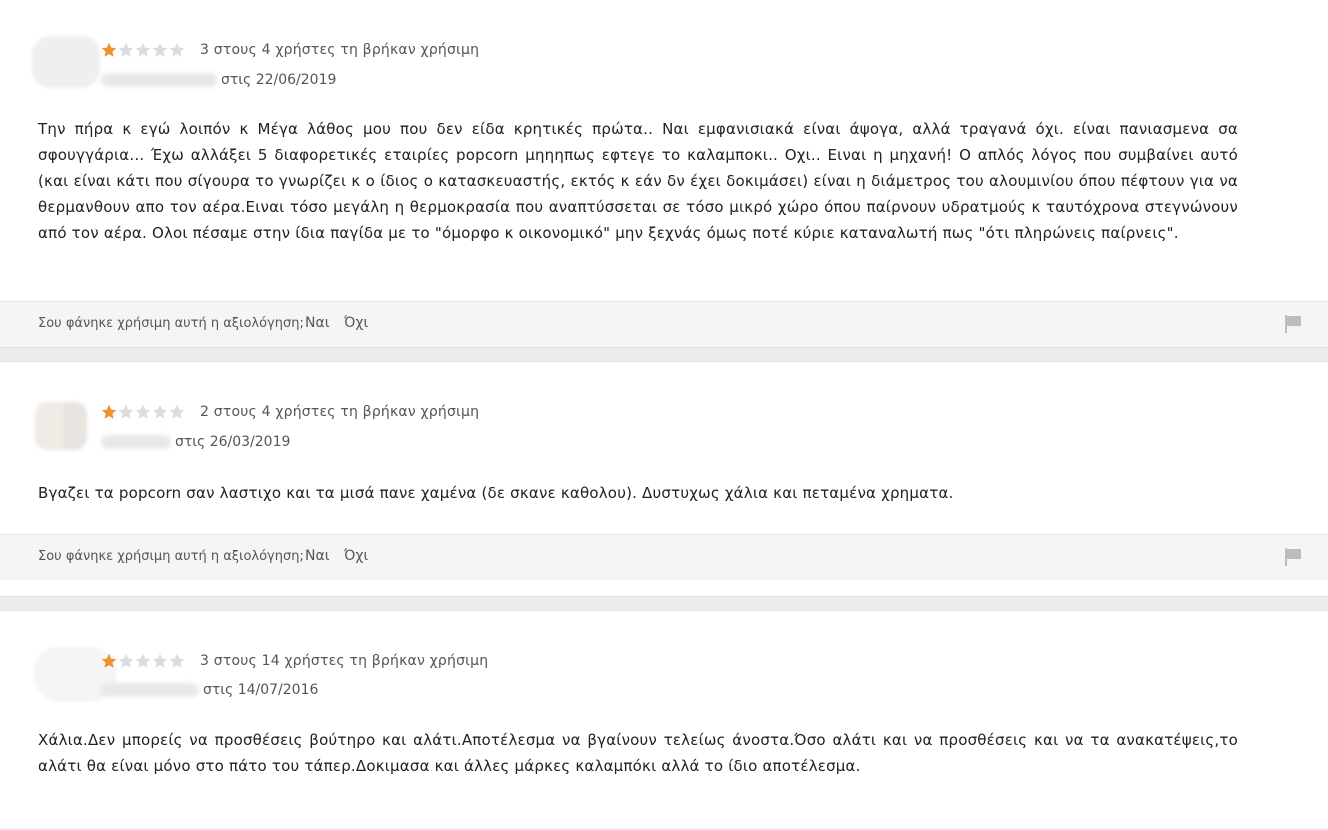  I want to click on helpful-count: 3 στους 14 χρήστες τη βρήκαν χρήσιμη, so click(344, 661).